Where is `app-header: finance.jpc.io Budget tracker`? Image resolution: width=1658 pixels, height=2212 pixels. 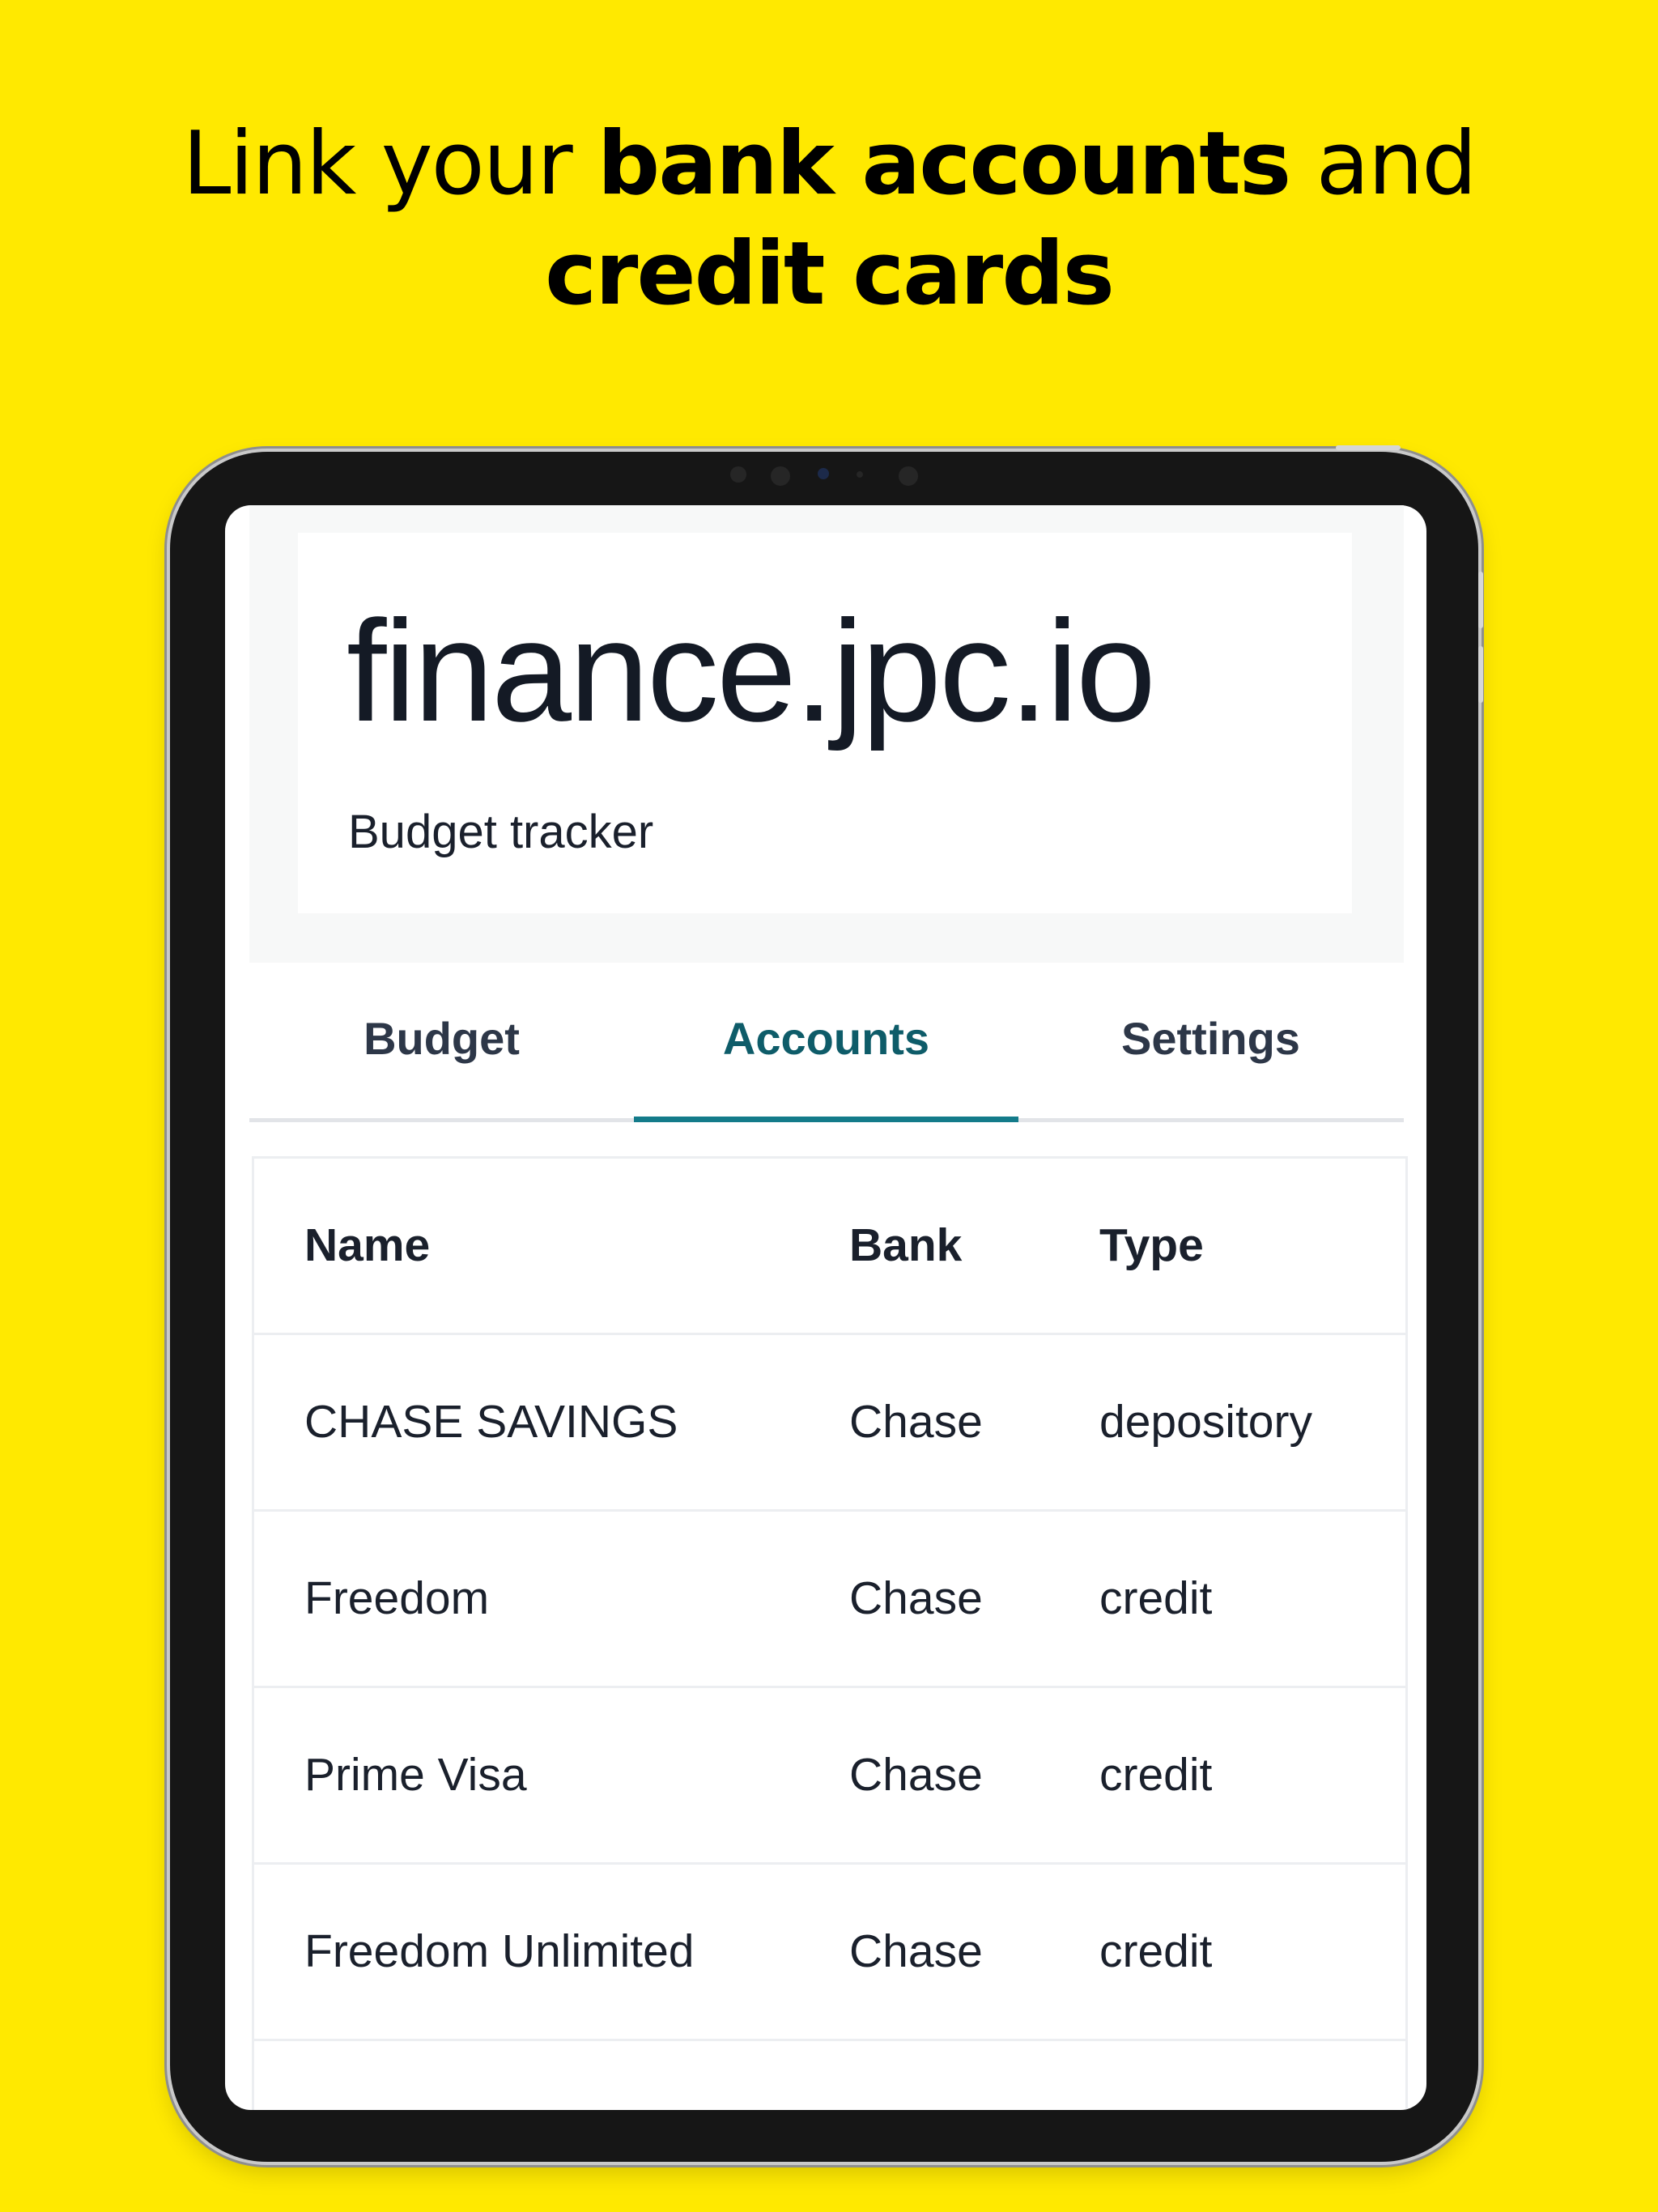
app-header: finance.jpc.io Budget tracker is located at coordinates (826, 734).